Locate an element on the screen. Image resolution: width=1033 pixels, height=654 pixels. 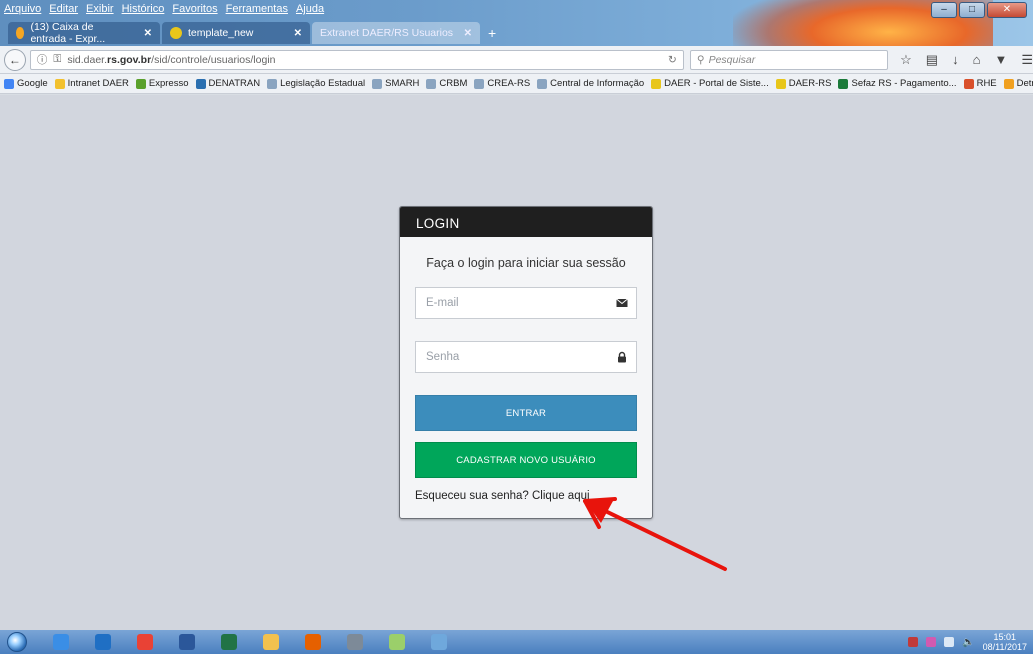
clock-time: 15:01 is located at coordinates (1005, 637).